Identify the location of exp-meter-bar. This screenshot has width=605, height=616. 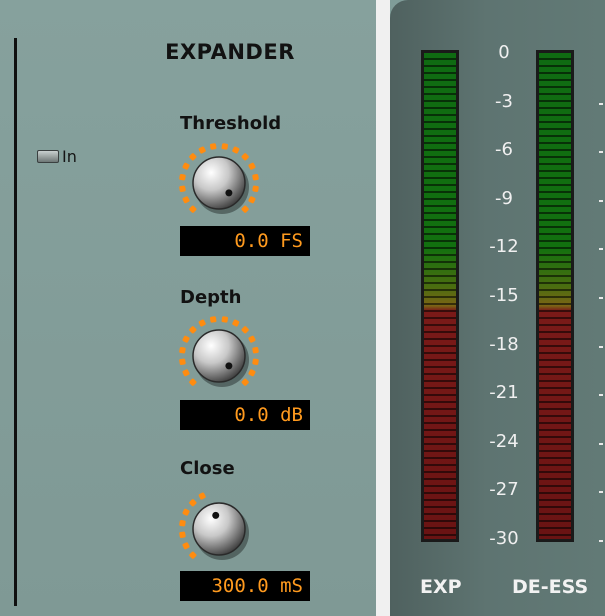
(440, 296).